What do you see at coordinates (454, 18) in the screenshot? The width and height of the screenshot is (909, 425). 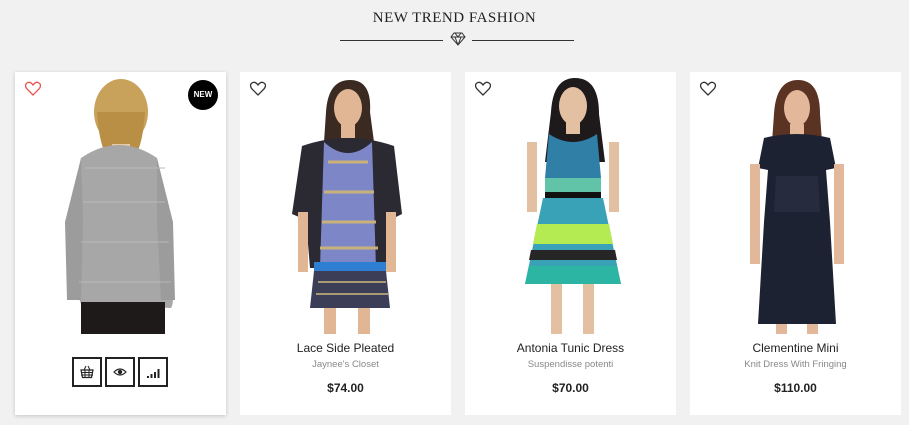 I see `section-title: NEW TREND FASHION` at bounding box center [454, 18].